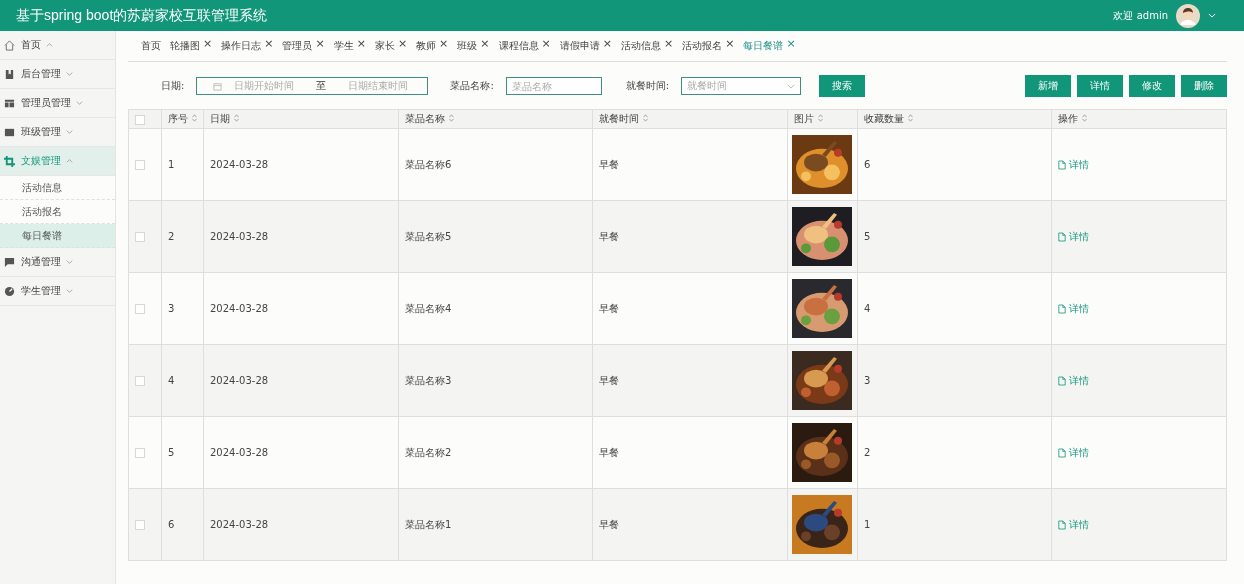 The width and height of the screenshot is (1244, 584). Describe the element at coordinates (432, 46) in the screenshot. I see `tab: 教师 ×` at that location.